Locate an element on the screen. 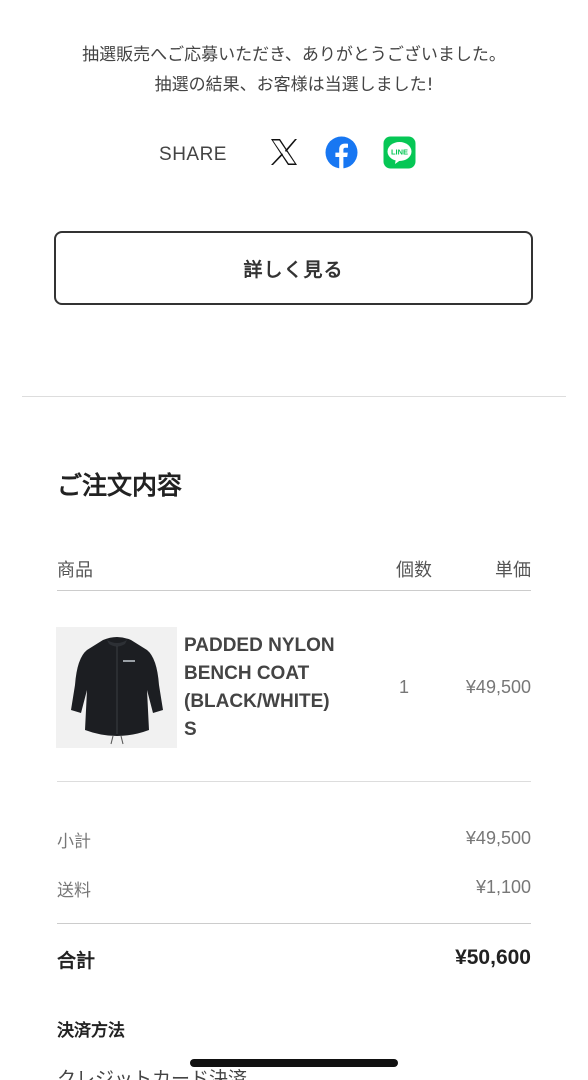 This screenshot has height=1080, width=588. subtotal-value: ¥49,500 is located at coordinates (498, 838).